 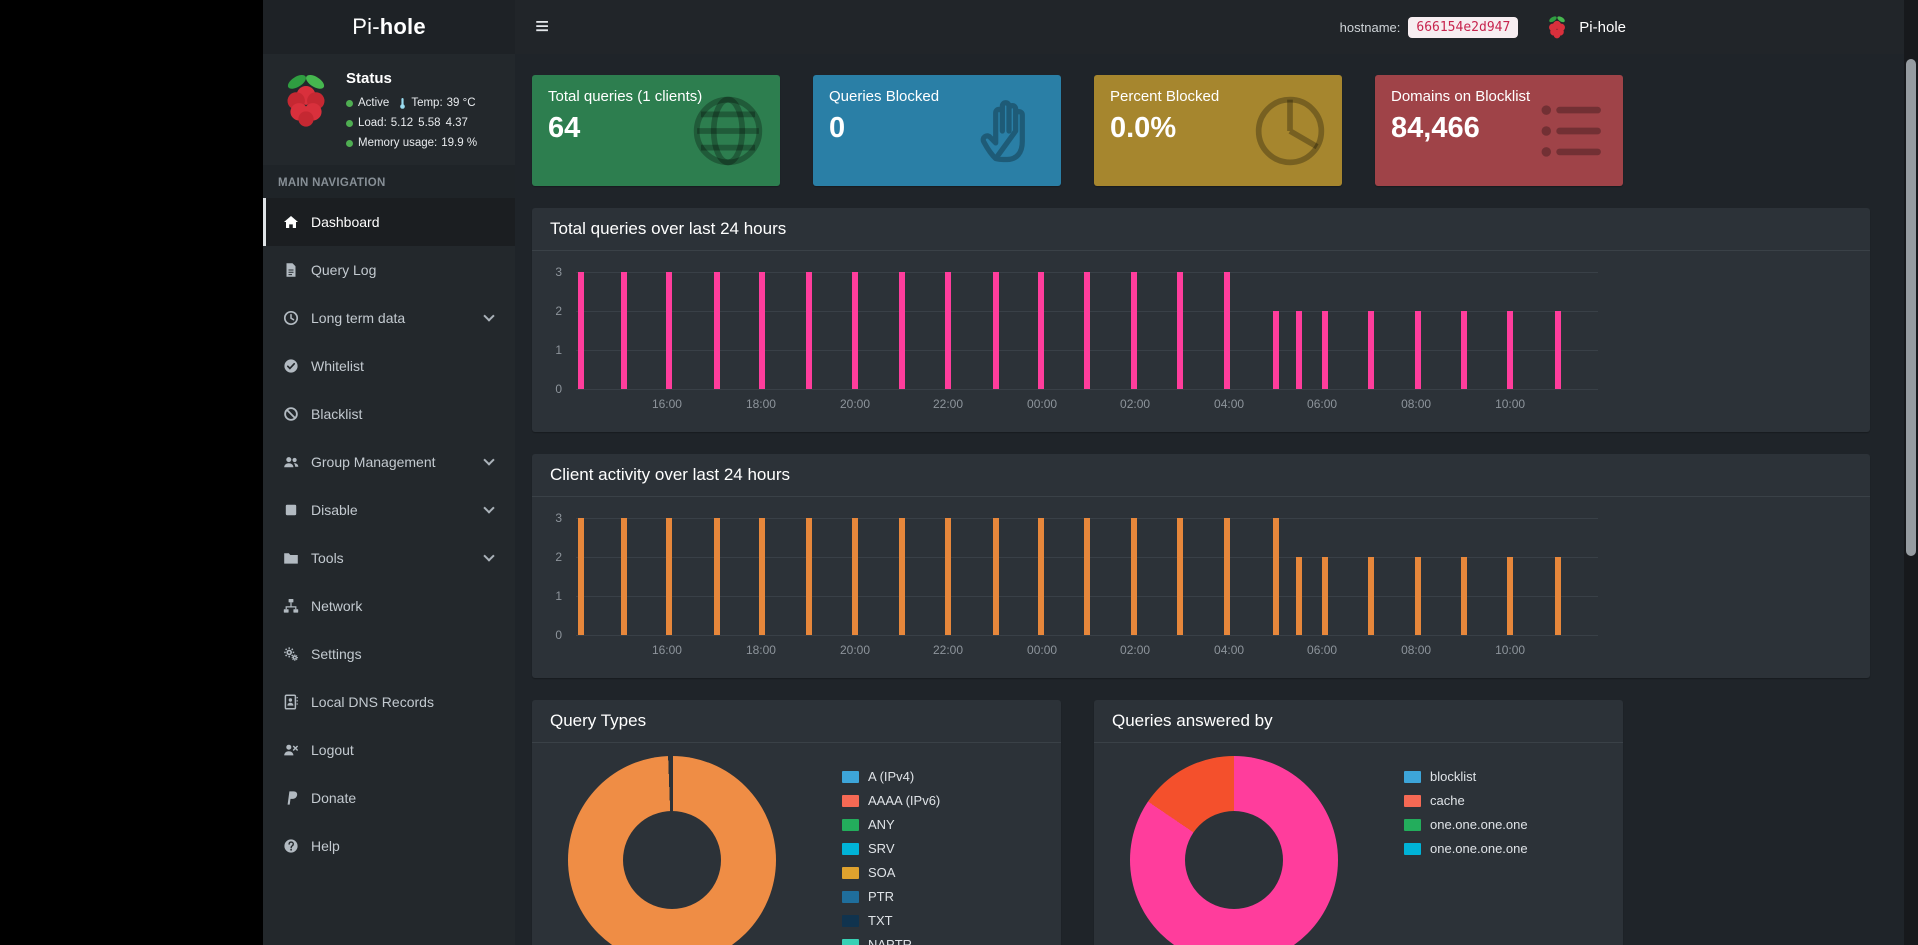 I want to click on x-axis-label: 22:00, so click(x=948, y=404).